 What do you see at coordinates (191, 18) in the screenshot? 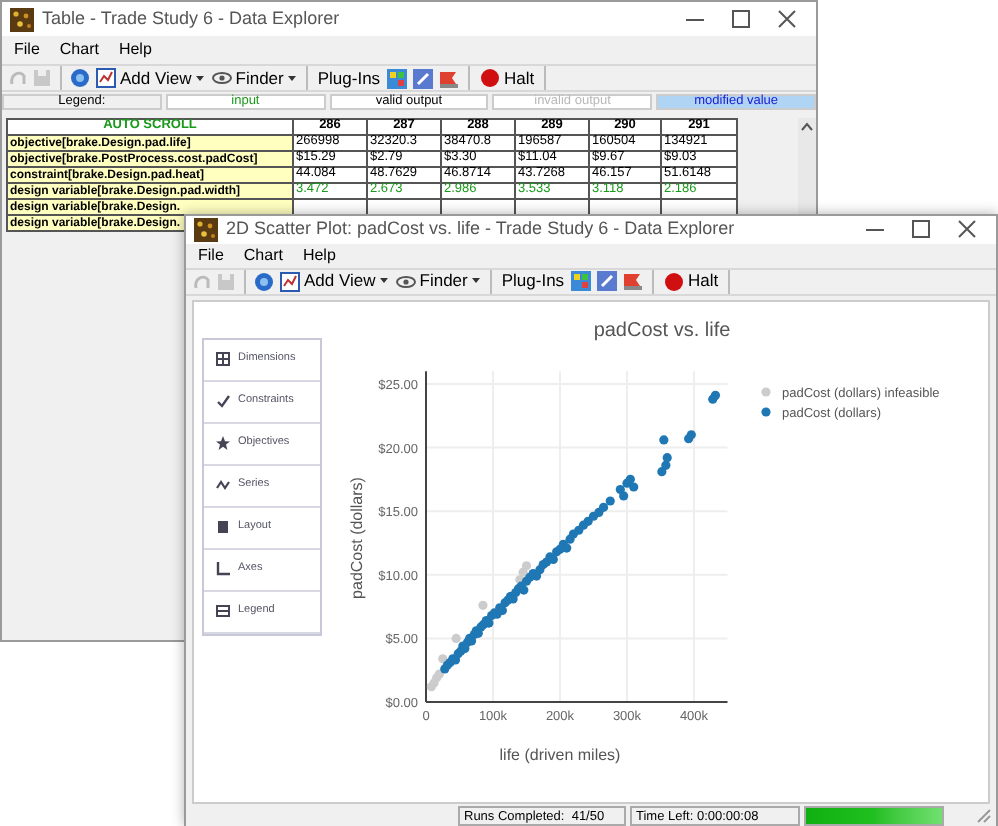
I see `window-title: Table - Trade Study 6 - Data Explorer` at bounding box center [191, 18].